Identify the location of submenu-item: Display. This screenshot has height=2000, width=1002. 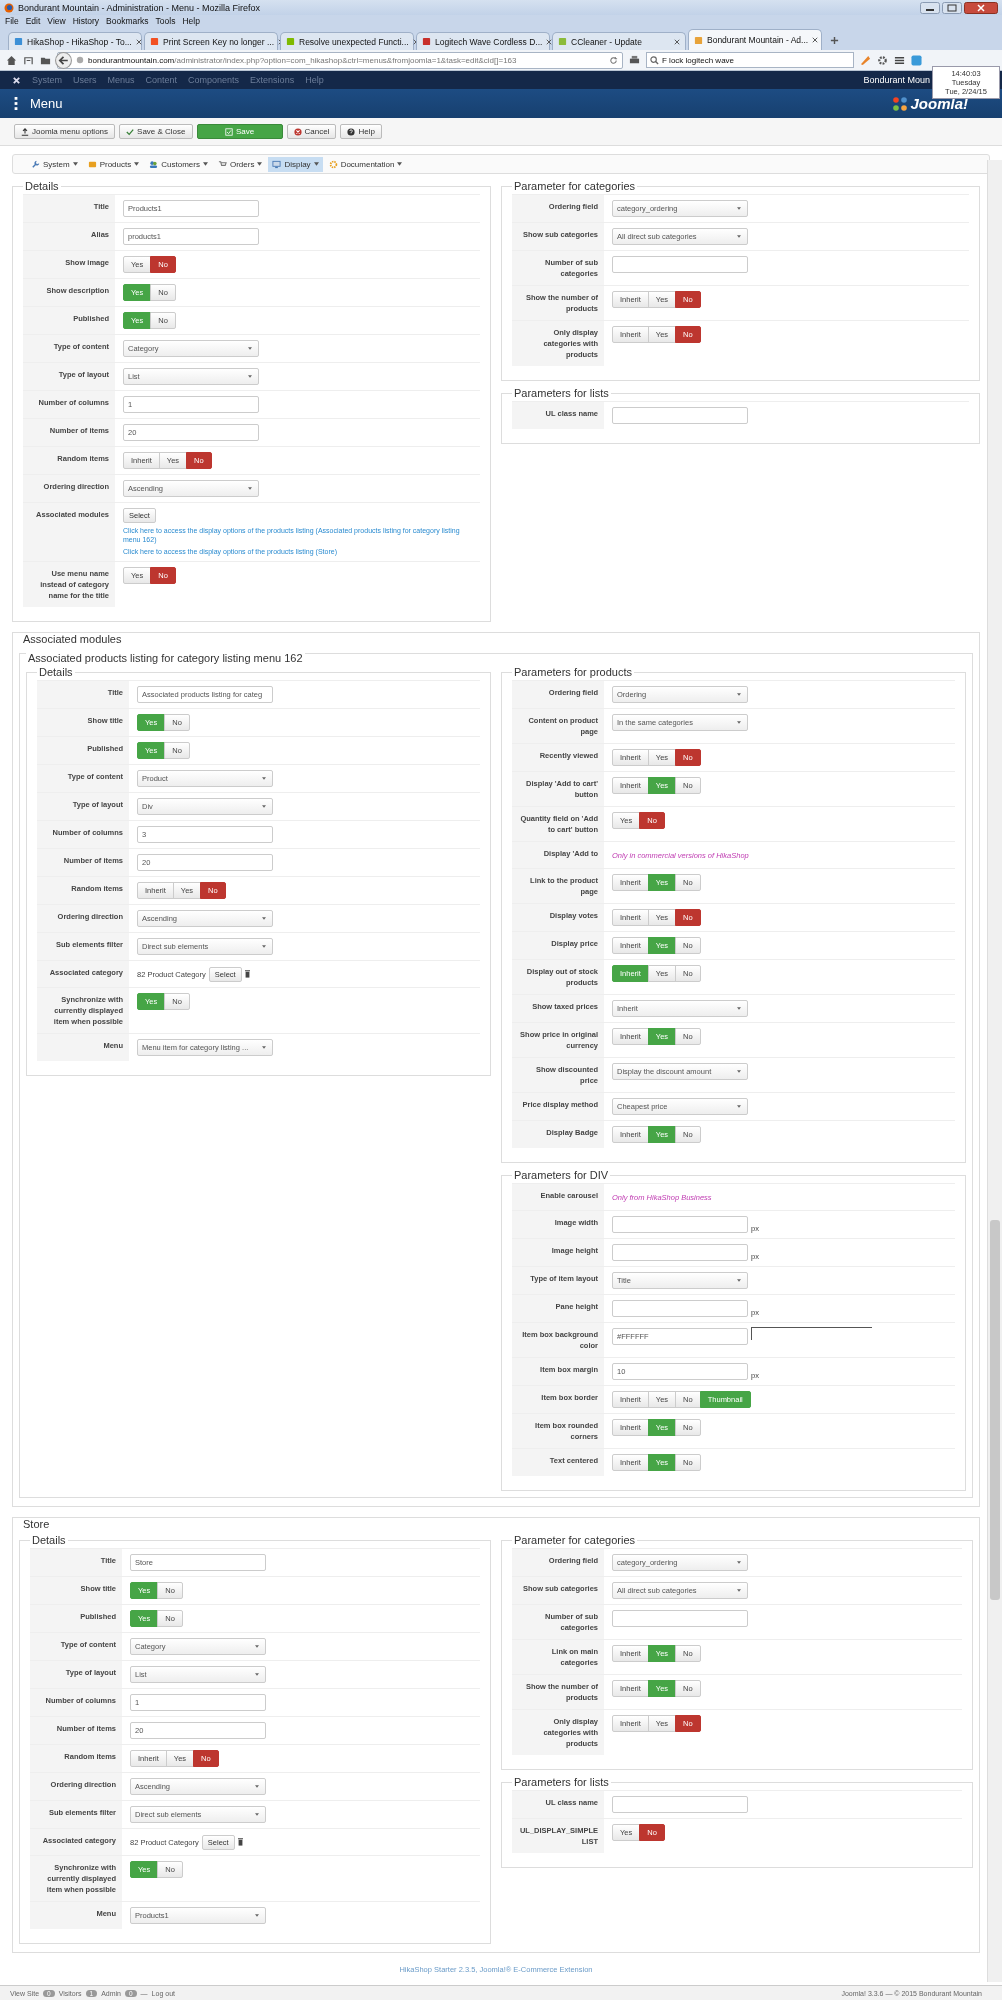
(295, 164).